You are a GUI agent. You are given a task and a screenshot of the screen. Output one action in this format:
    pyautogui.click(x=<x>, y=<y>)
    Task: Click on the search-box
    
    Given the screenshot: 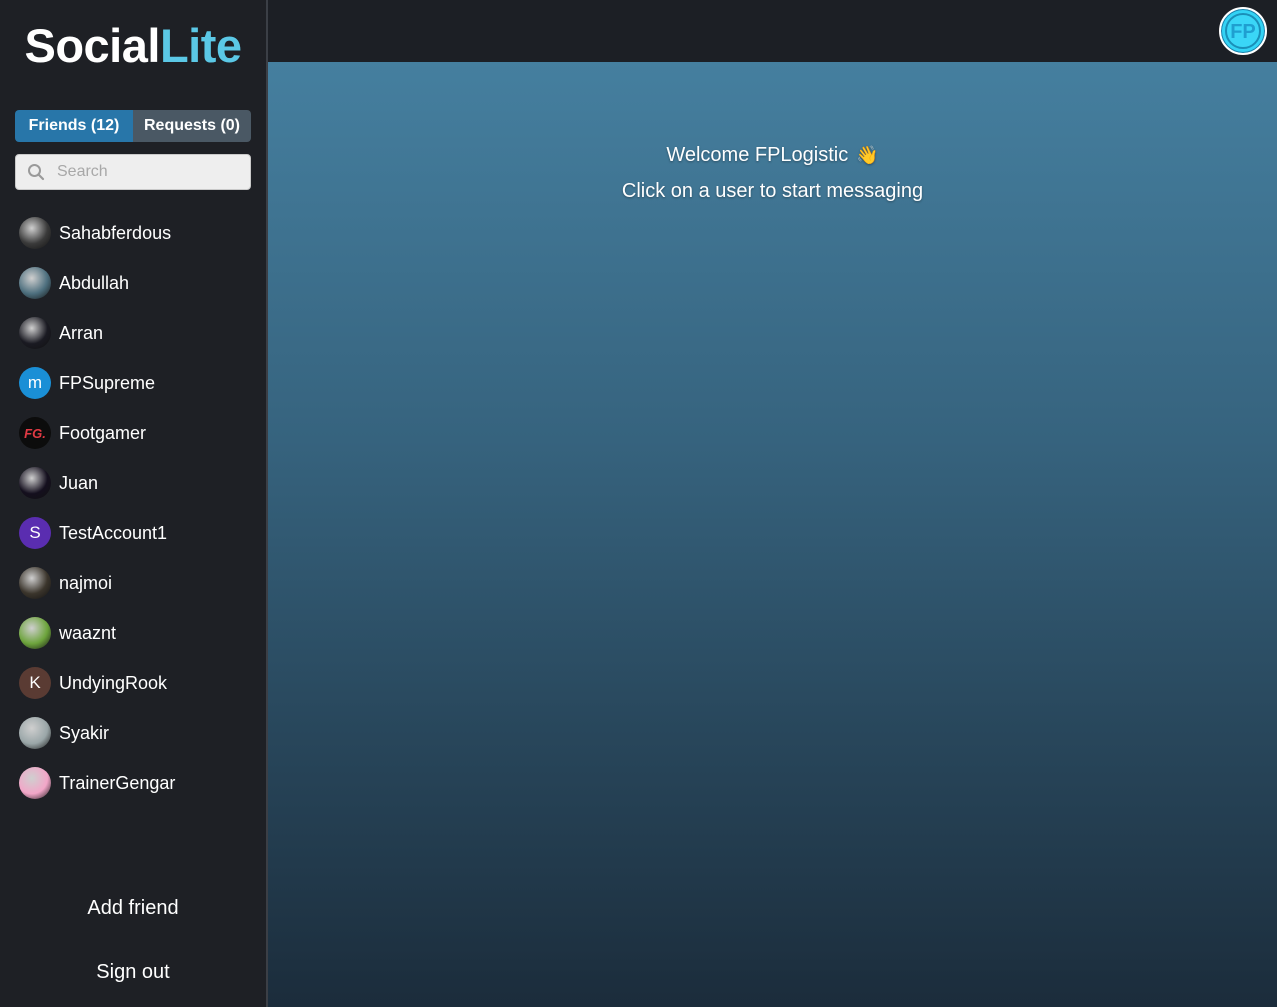 What is the action you would take?
    pyautogui.click(x=133, y=172)
    